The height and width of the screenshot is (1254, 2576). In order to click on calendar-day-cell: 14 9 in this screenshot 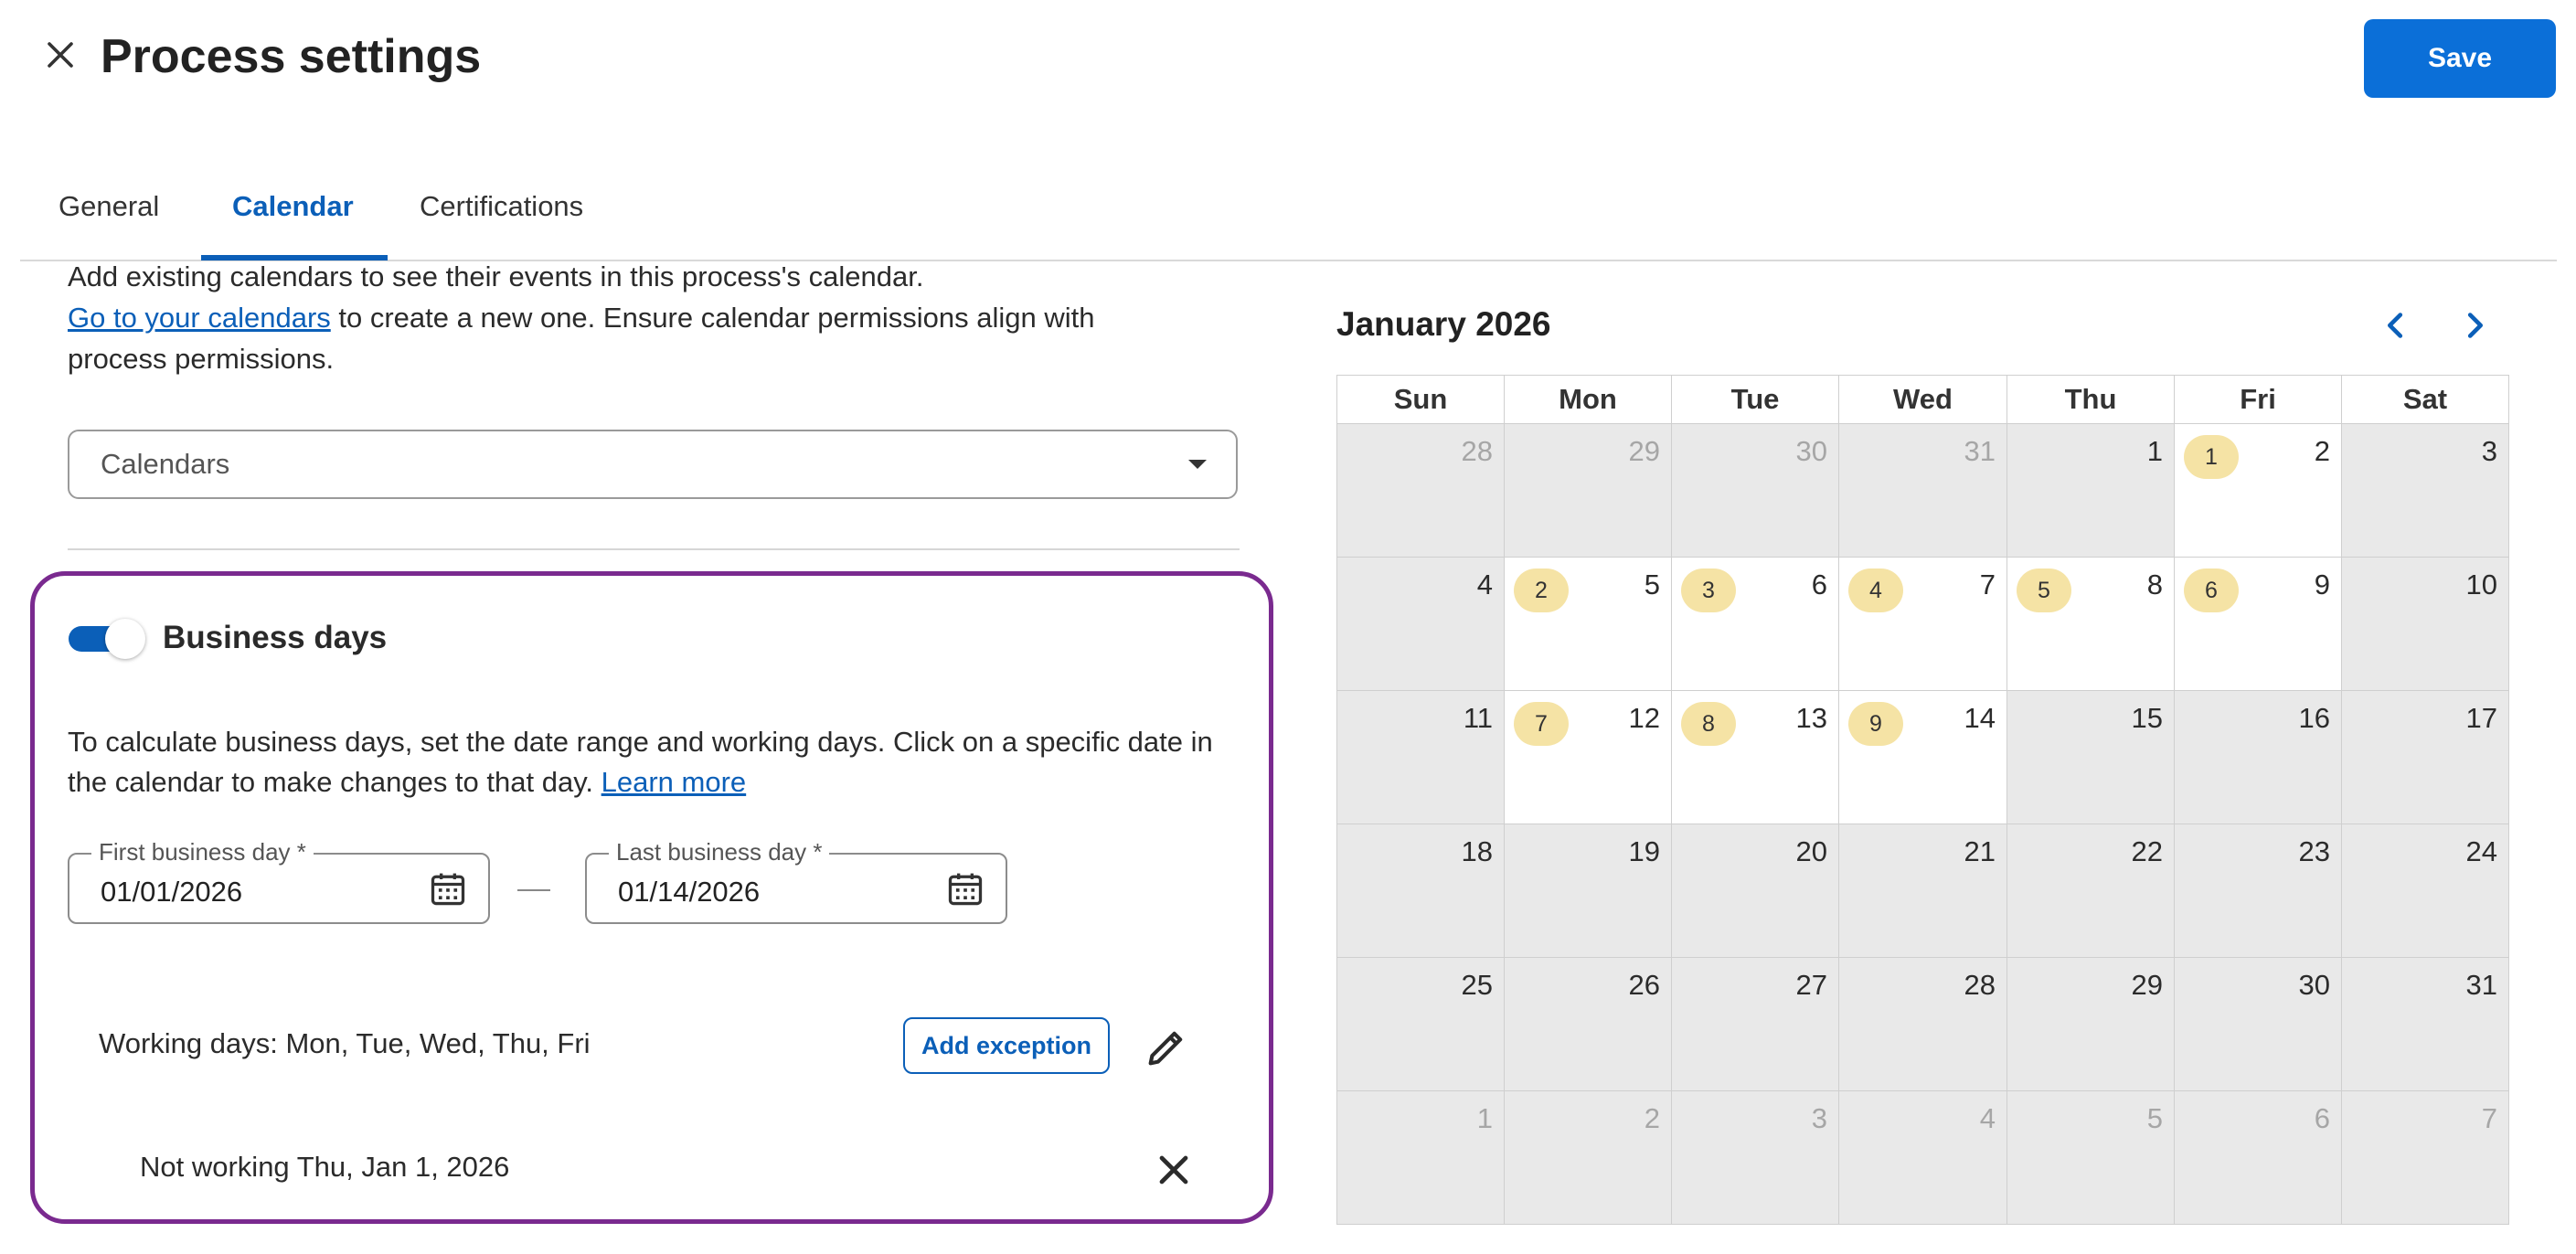, I will do `click(1923, 757)`.